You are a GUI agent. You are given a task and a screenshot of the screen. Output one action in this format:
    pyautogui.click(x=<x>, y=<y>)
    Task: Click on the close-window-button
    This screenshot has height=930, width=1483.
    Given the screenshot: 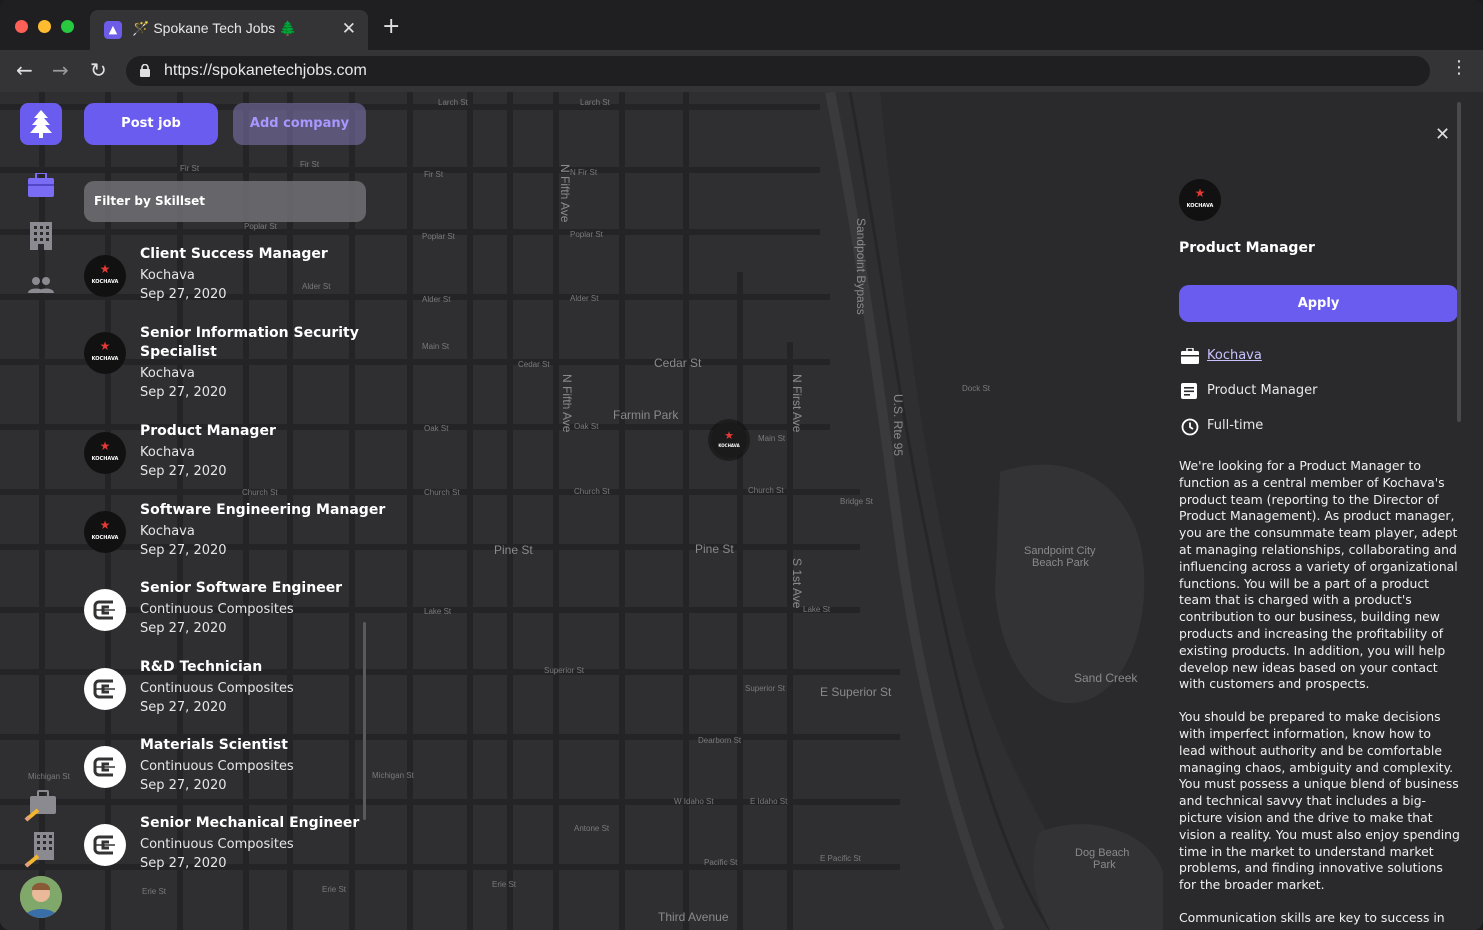 What is the action you would take?
    pyautogui.click(x=21, y=26)
    